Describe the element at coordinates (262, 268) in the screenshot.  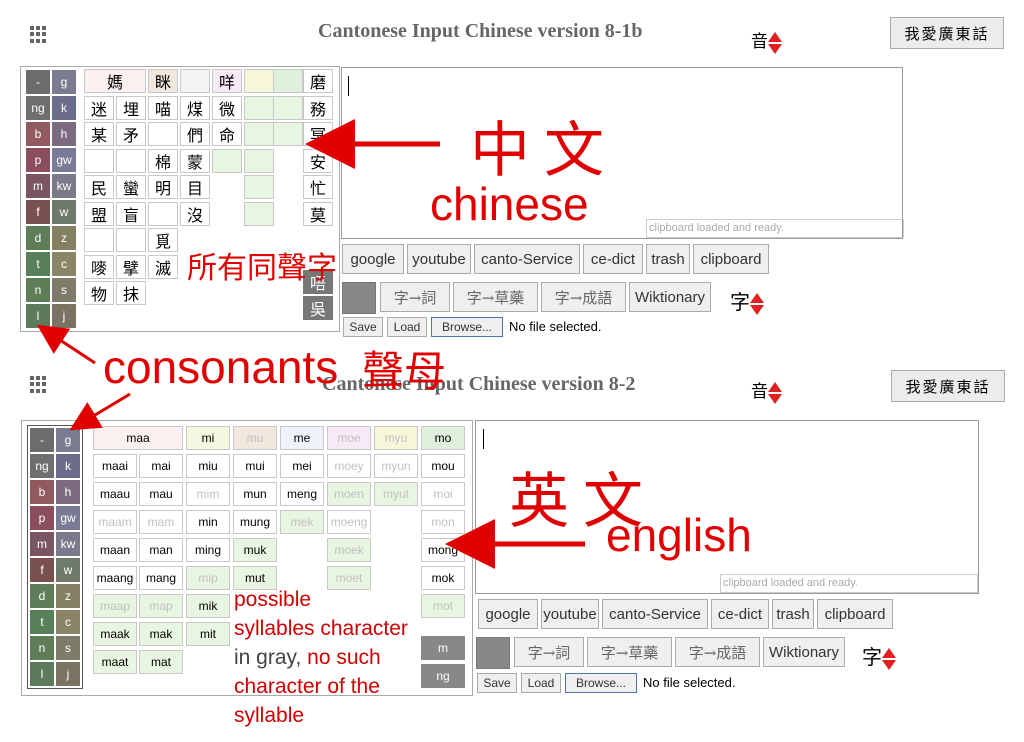
I see `annotation-same-sound: 所有同聲字` at that location.